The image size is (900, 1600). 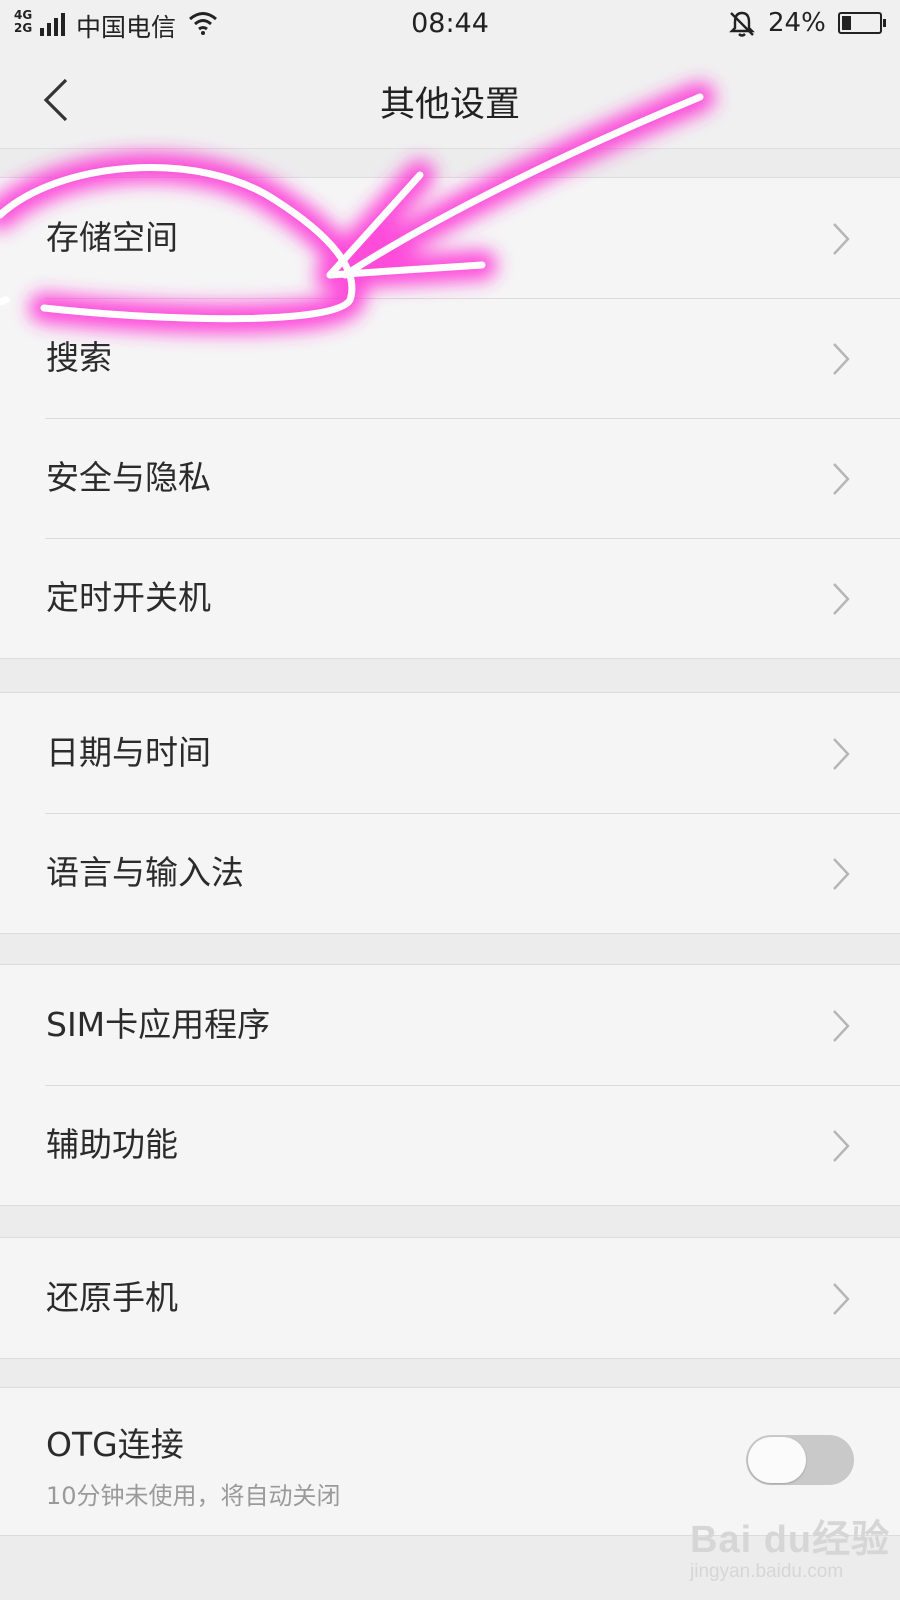 What do you see at coordinates (158, 1024) in the screenshot?
I see `settings-item-label: SIM卡应用程序` at bounding box center [158, 1024].